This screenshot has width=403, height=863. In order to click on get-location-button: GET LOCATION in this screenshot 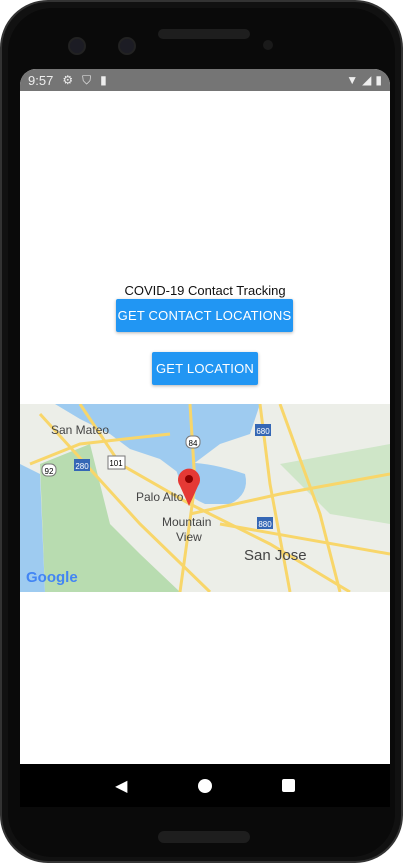, I will do `click(205, 368)`.